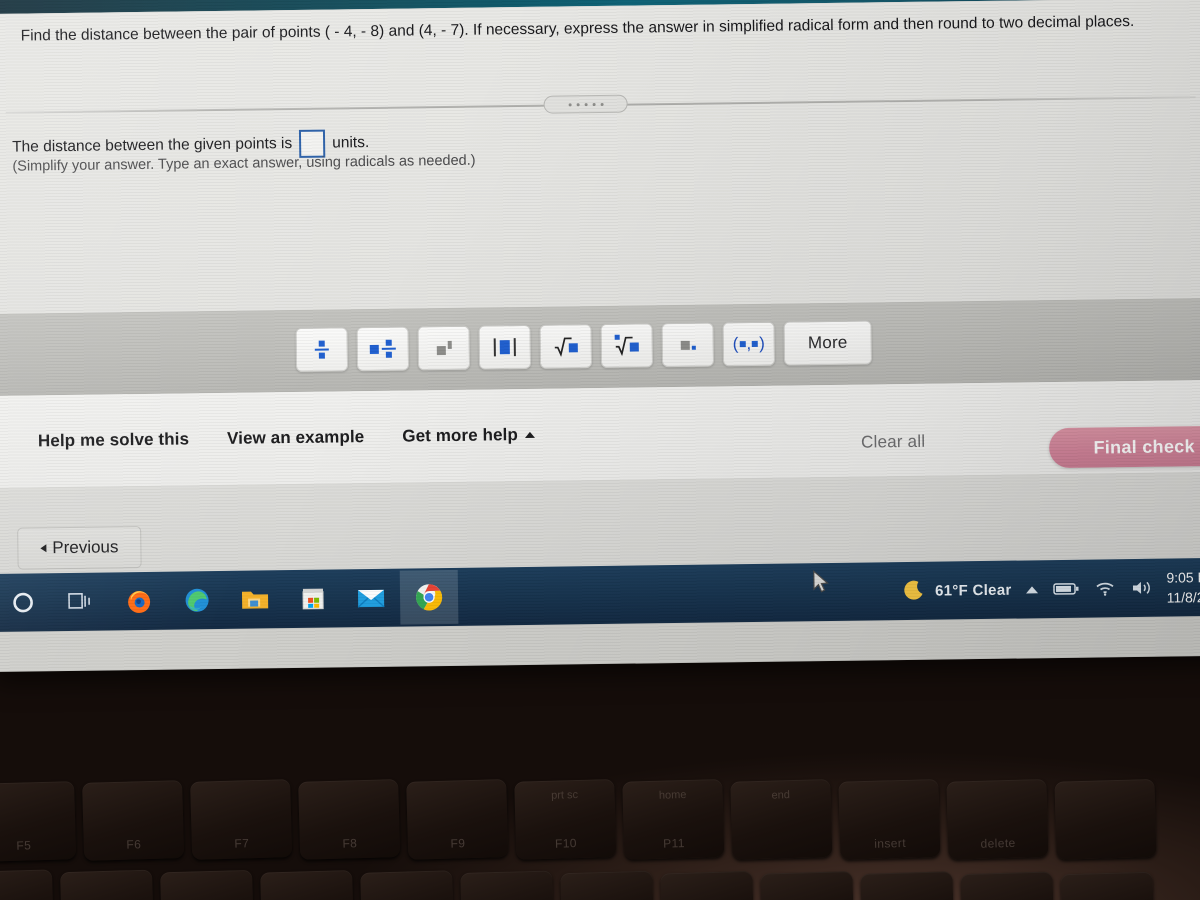 The height and width of the screenshot is (900, 1200). I want to click on mouse-cursor, so click(821, 581).